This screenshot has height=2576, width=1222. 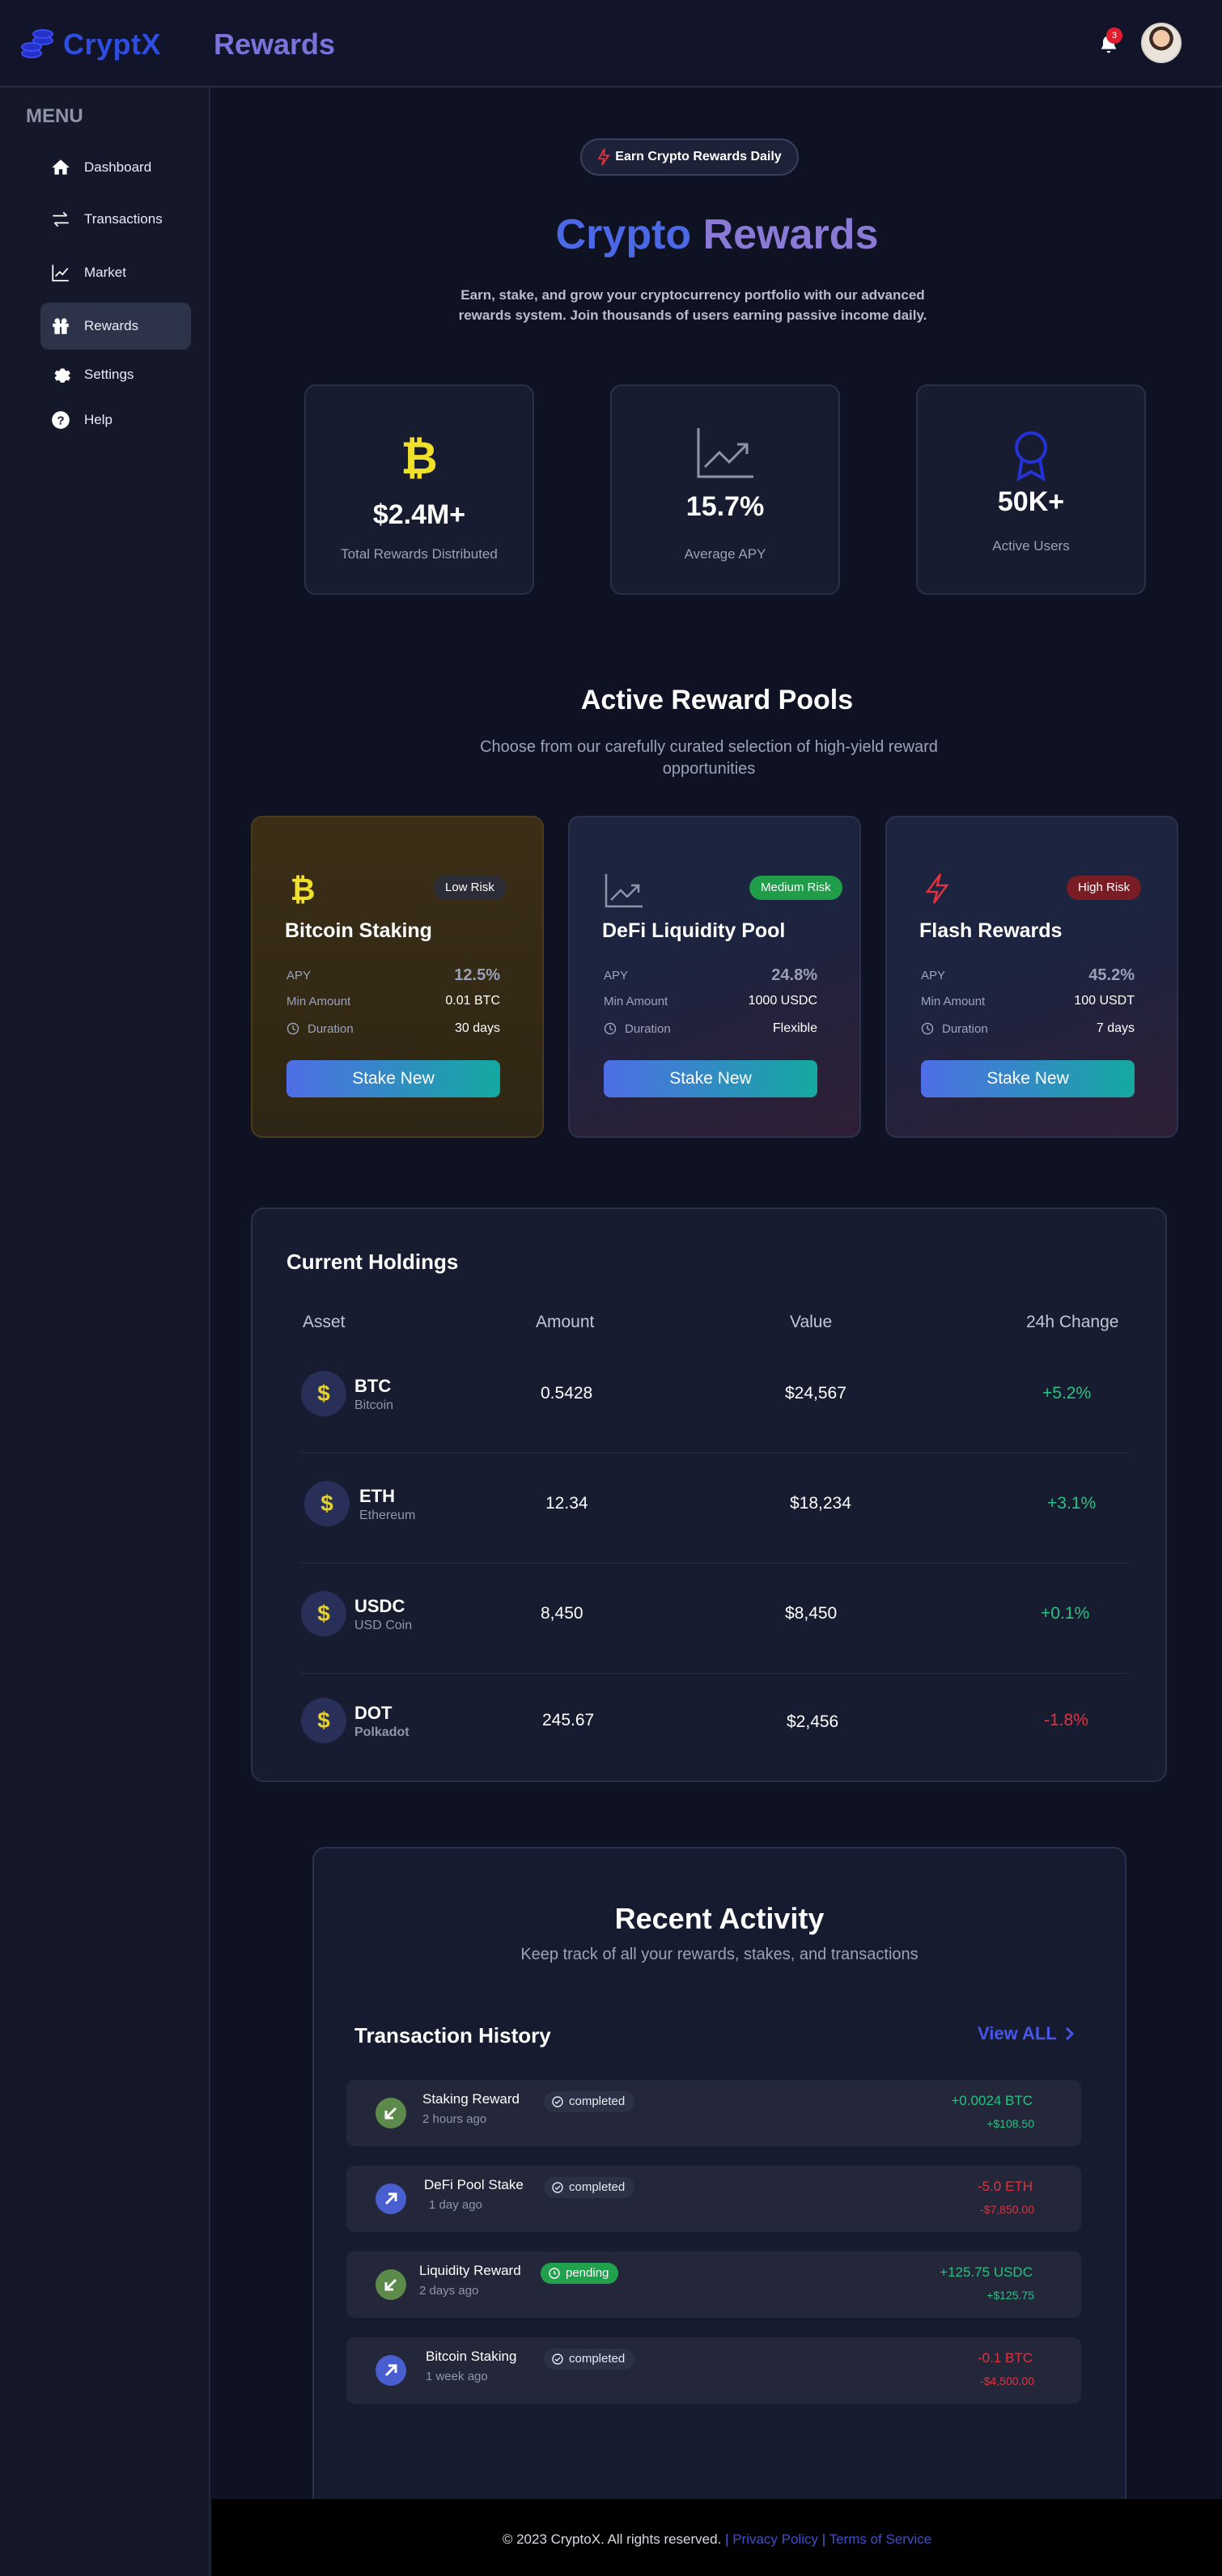 What do you see at coordinates (717, 700) in the screenshot?
I see `pools-title: Active Reward Pools` at bounding box center [717, 700].